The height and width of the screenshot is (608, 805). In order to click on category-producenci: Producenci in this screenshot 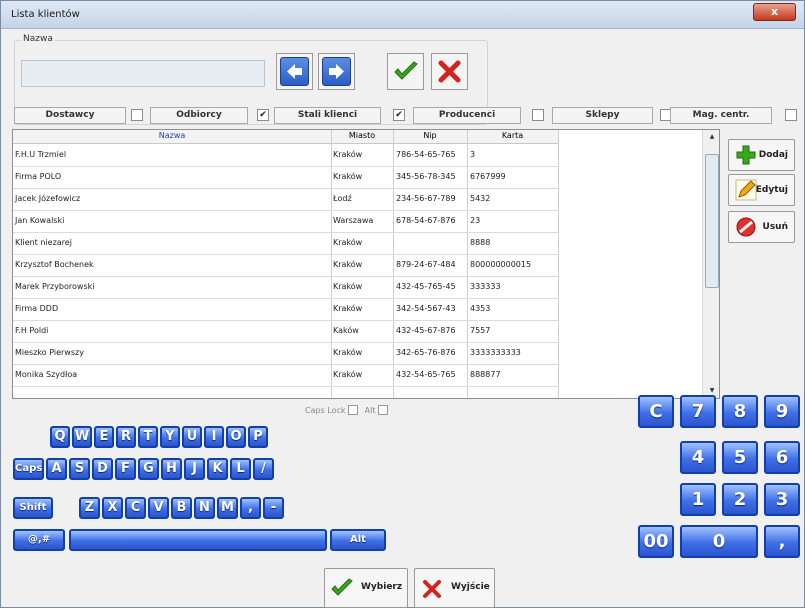, I will do `click(467, 115)`.